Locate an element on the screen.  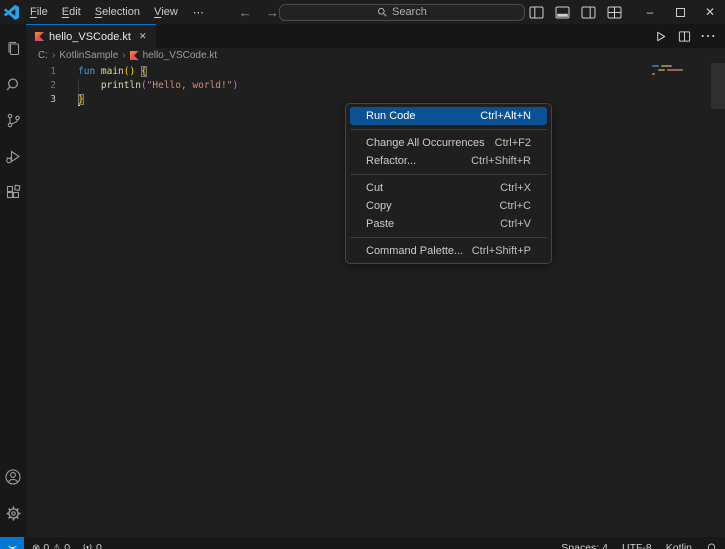
context-menu-item-run-code: Run Code Ctrl+Alt+N is located at coordinates (448, 116).